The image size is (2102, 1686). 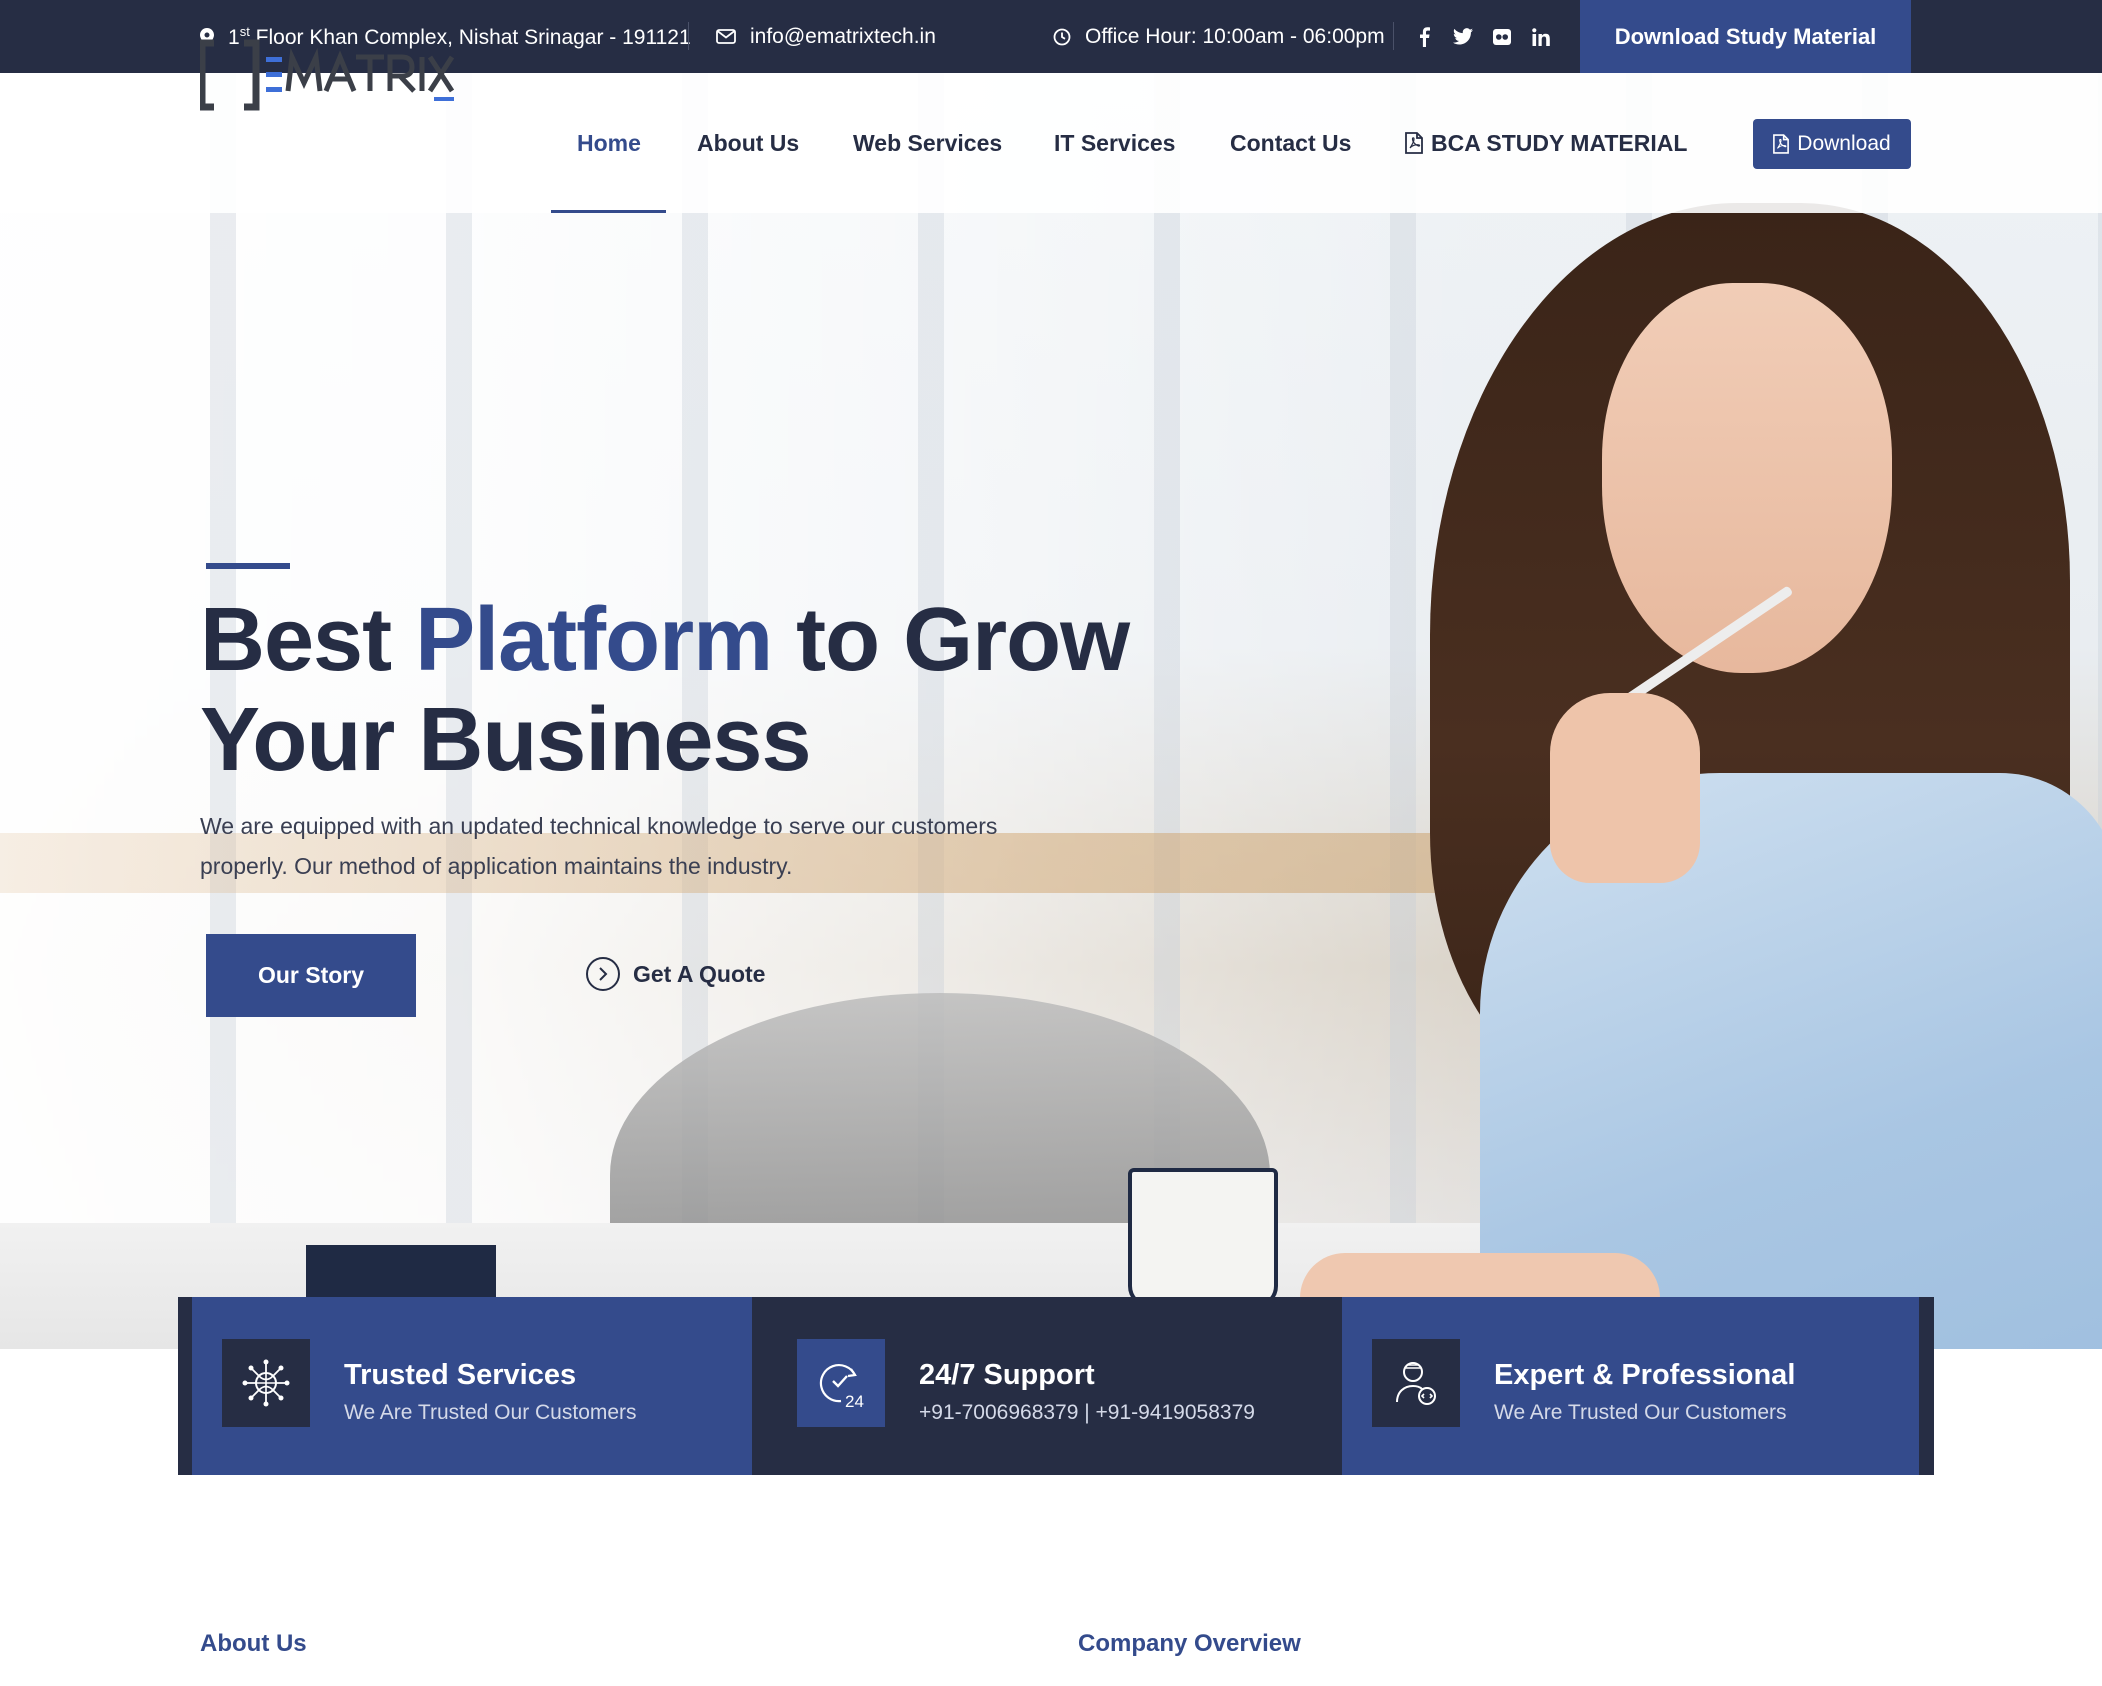 I want to click on get-a-quote-link: Get A Quote, so click(x=675, y=974).